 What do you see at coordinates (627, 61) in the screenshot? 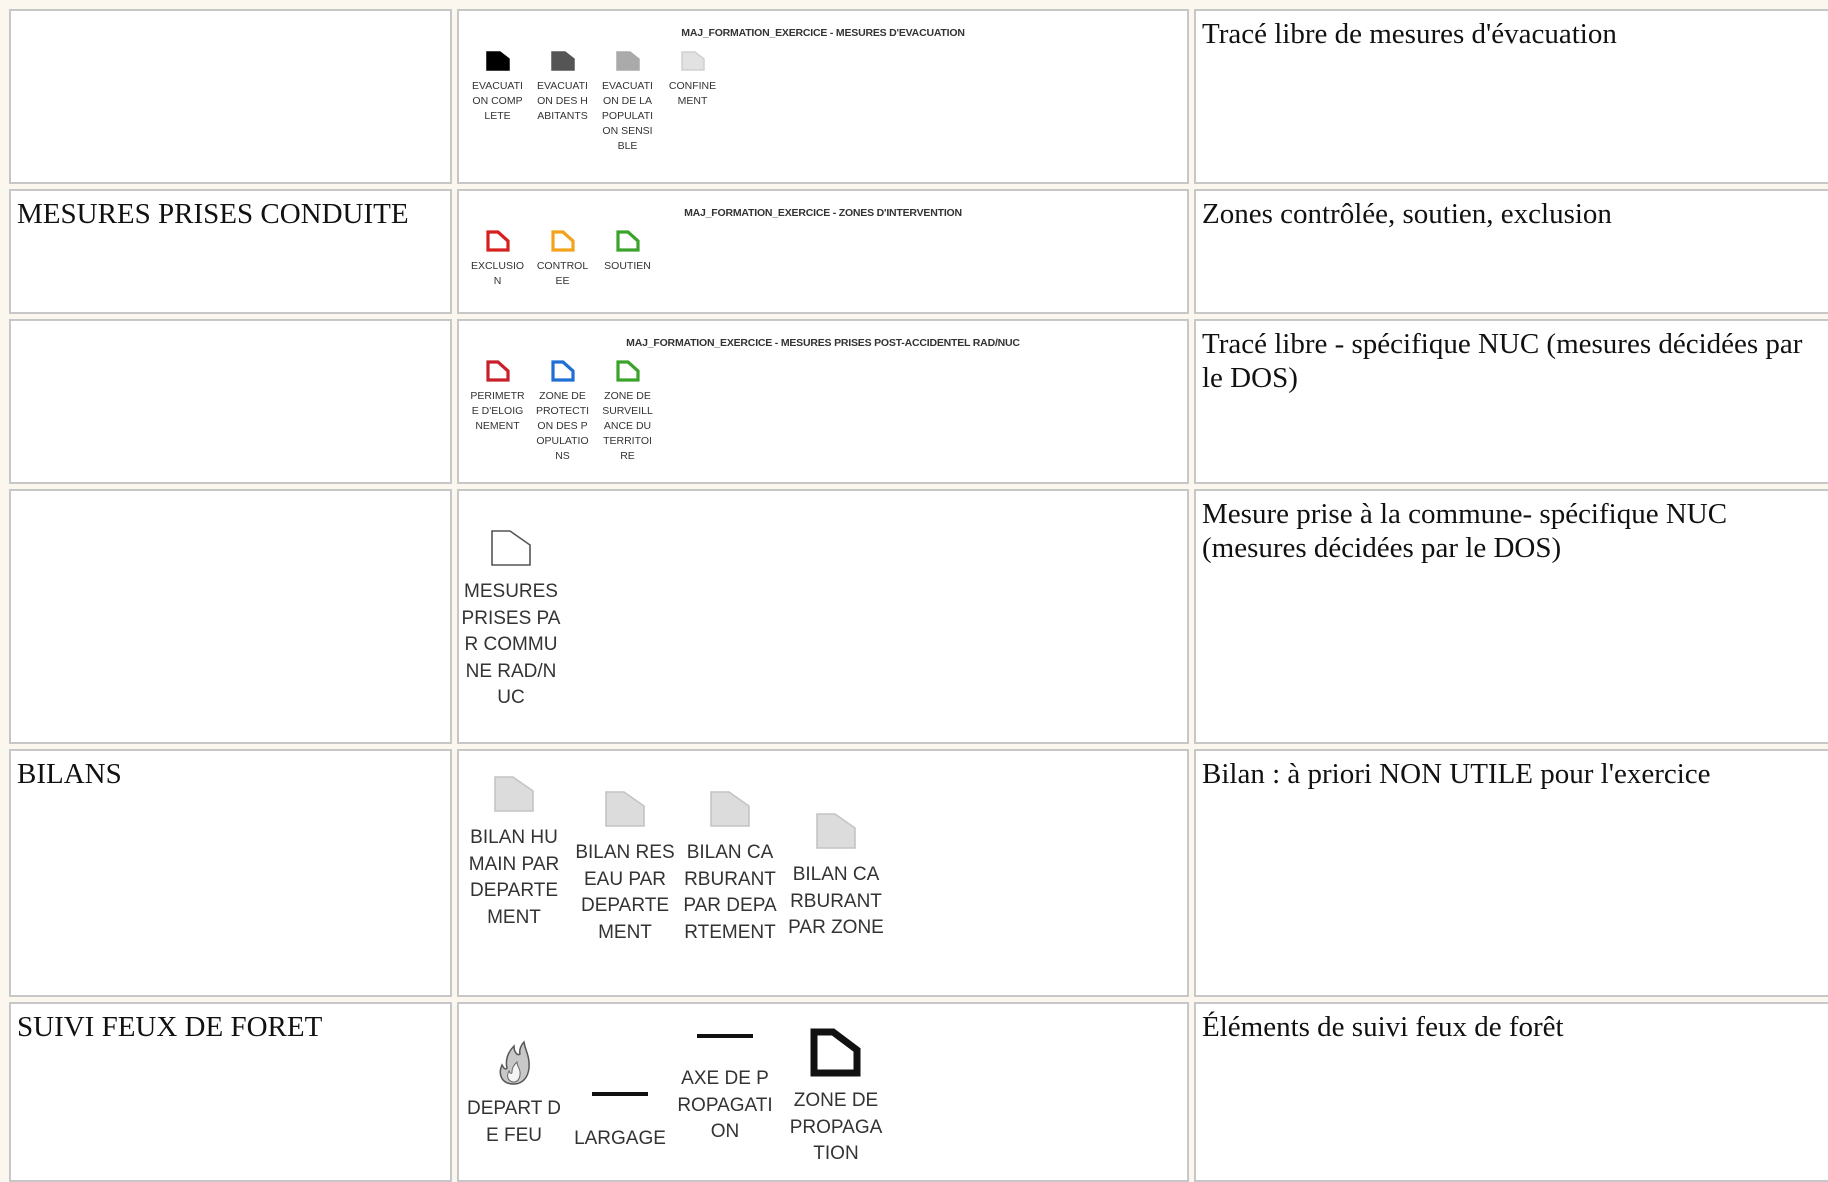
I see `evacuation-population-sensible-icon` at bounding box center [627, 61].